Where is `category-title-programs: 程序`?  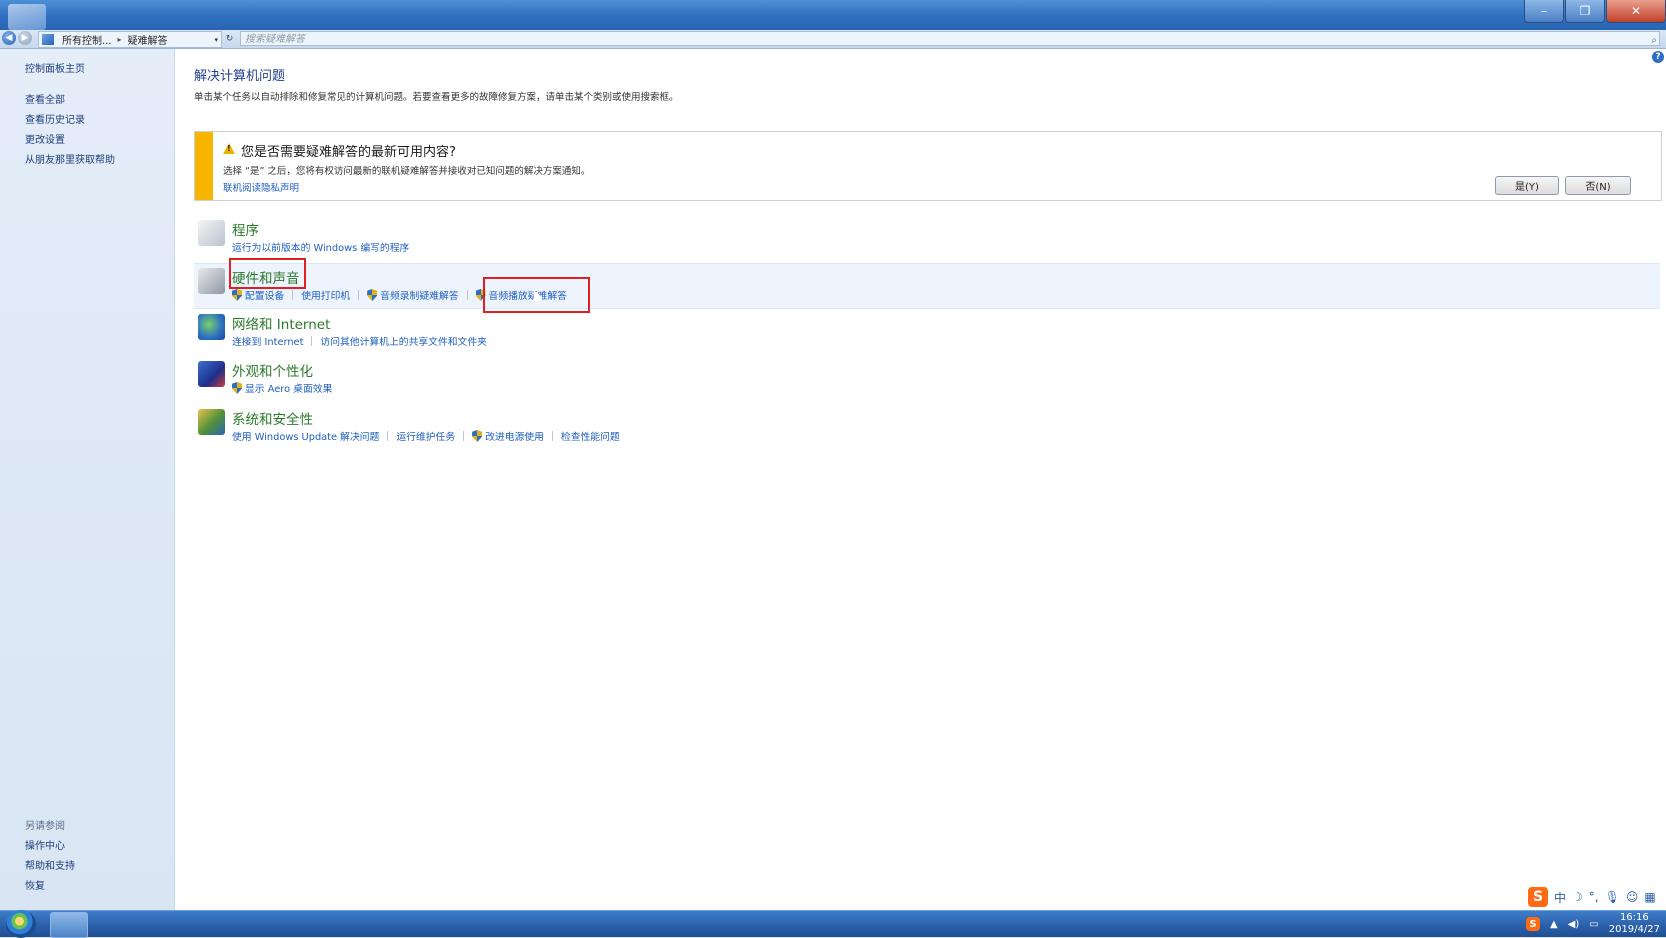
category-title-programs: 程序 is located at coordinates (245, 229).